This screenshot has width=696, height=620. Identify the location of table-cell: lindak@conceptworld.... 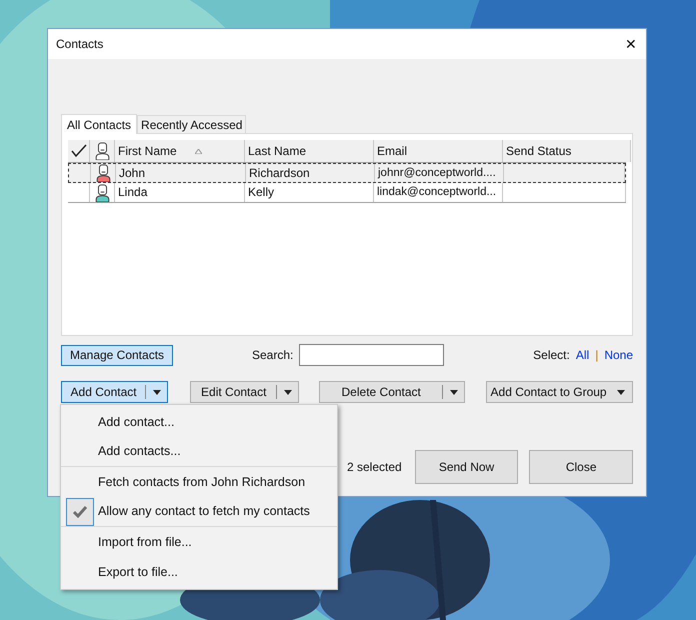
(438, 192).